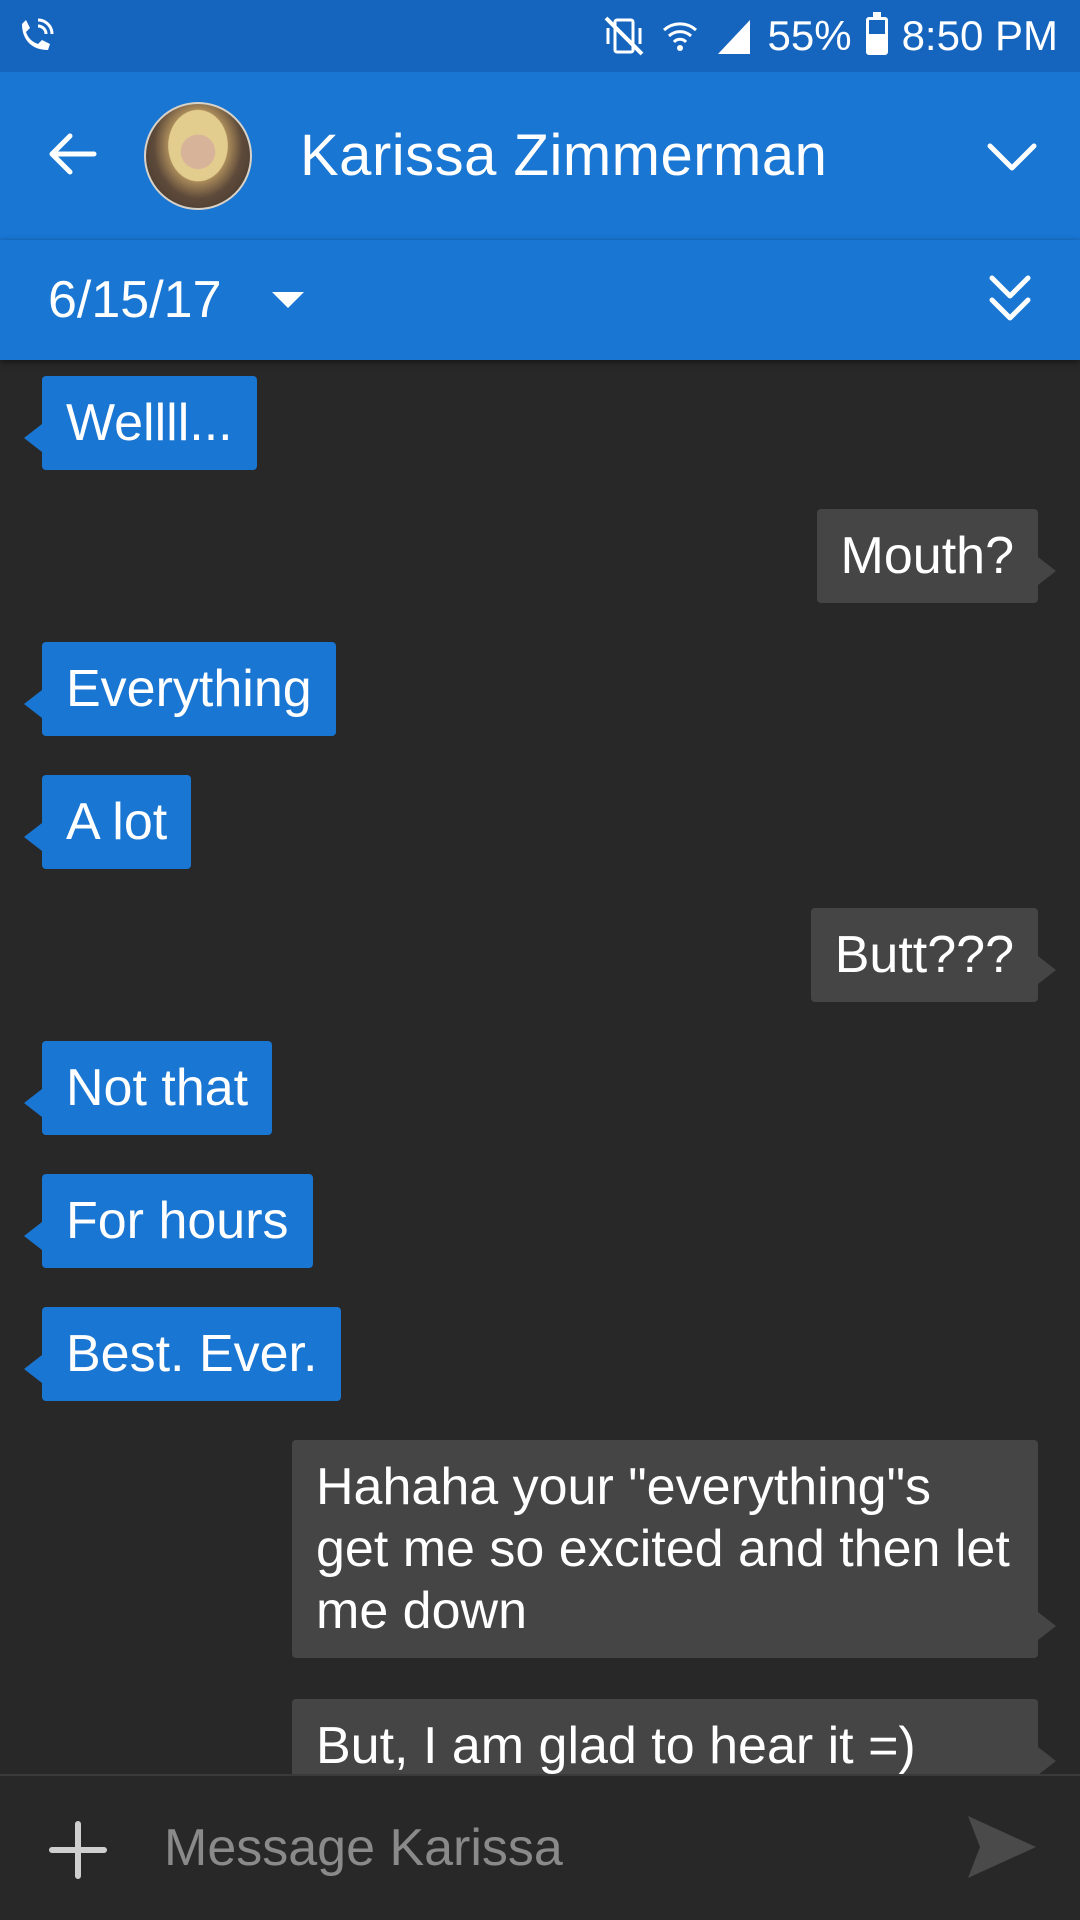 The image size is (1080, 1920). Describe the element at coordinates (876, 43) in the screenshot. I see `battery-fill` at that location.